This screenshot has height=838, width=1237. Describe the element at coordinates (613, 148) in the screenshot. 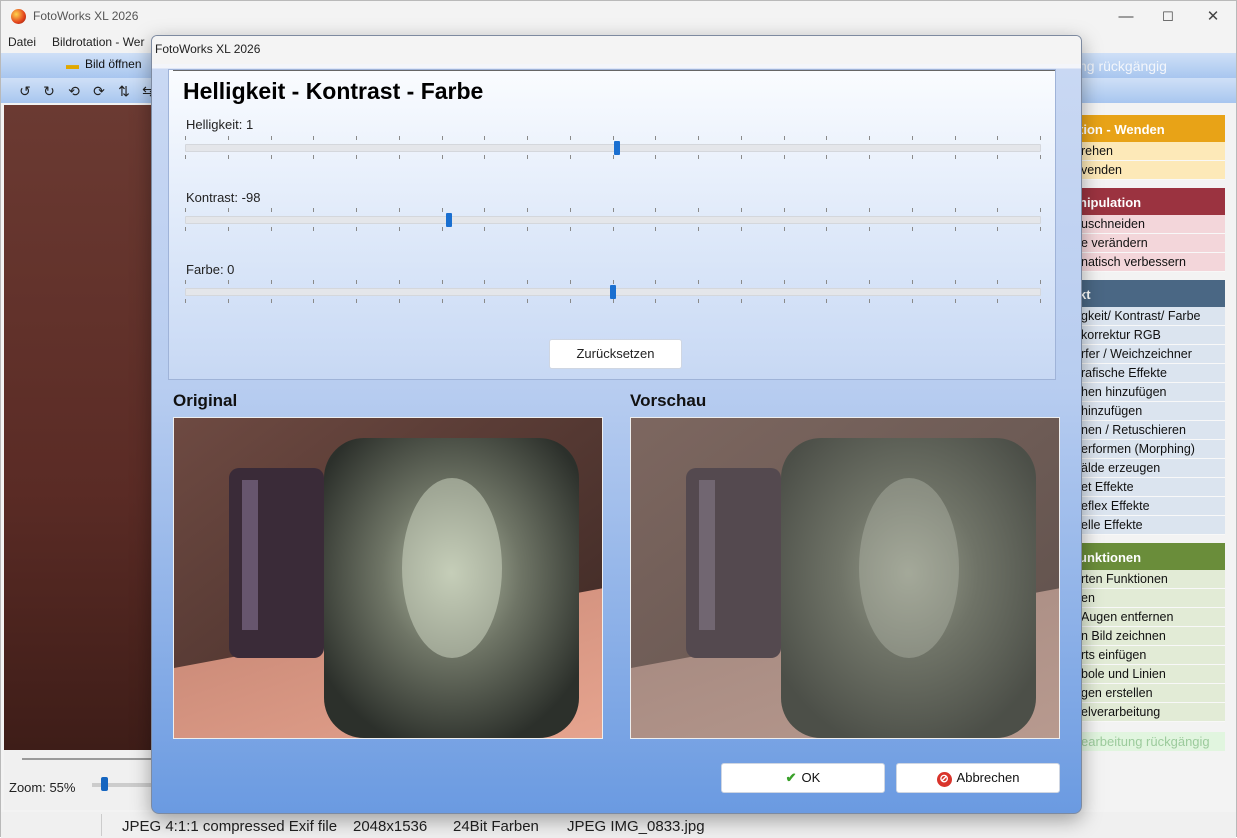

I see `brightness-slider` at that location.